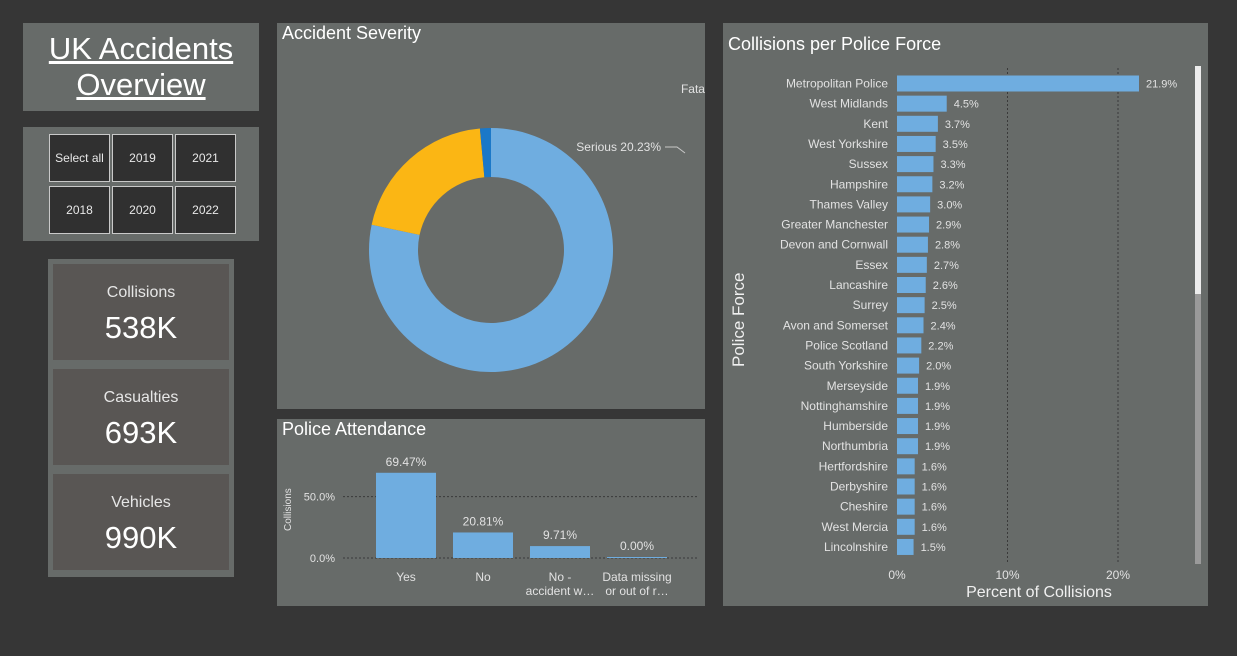 The image size is (1237, 656). What do you see at coordinates (966, 105) in the screenshot?
I see `bar-value-label: 4.5%` at bounding box center [966, 105].